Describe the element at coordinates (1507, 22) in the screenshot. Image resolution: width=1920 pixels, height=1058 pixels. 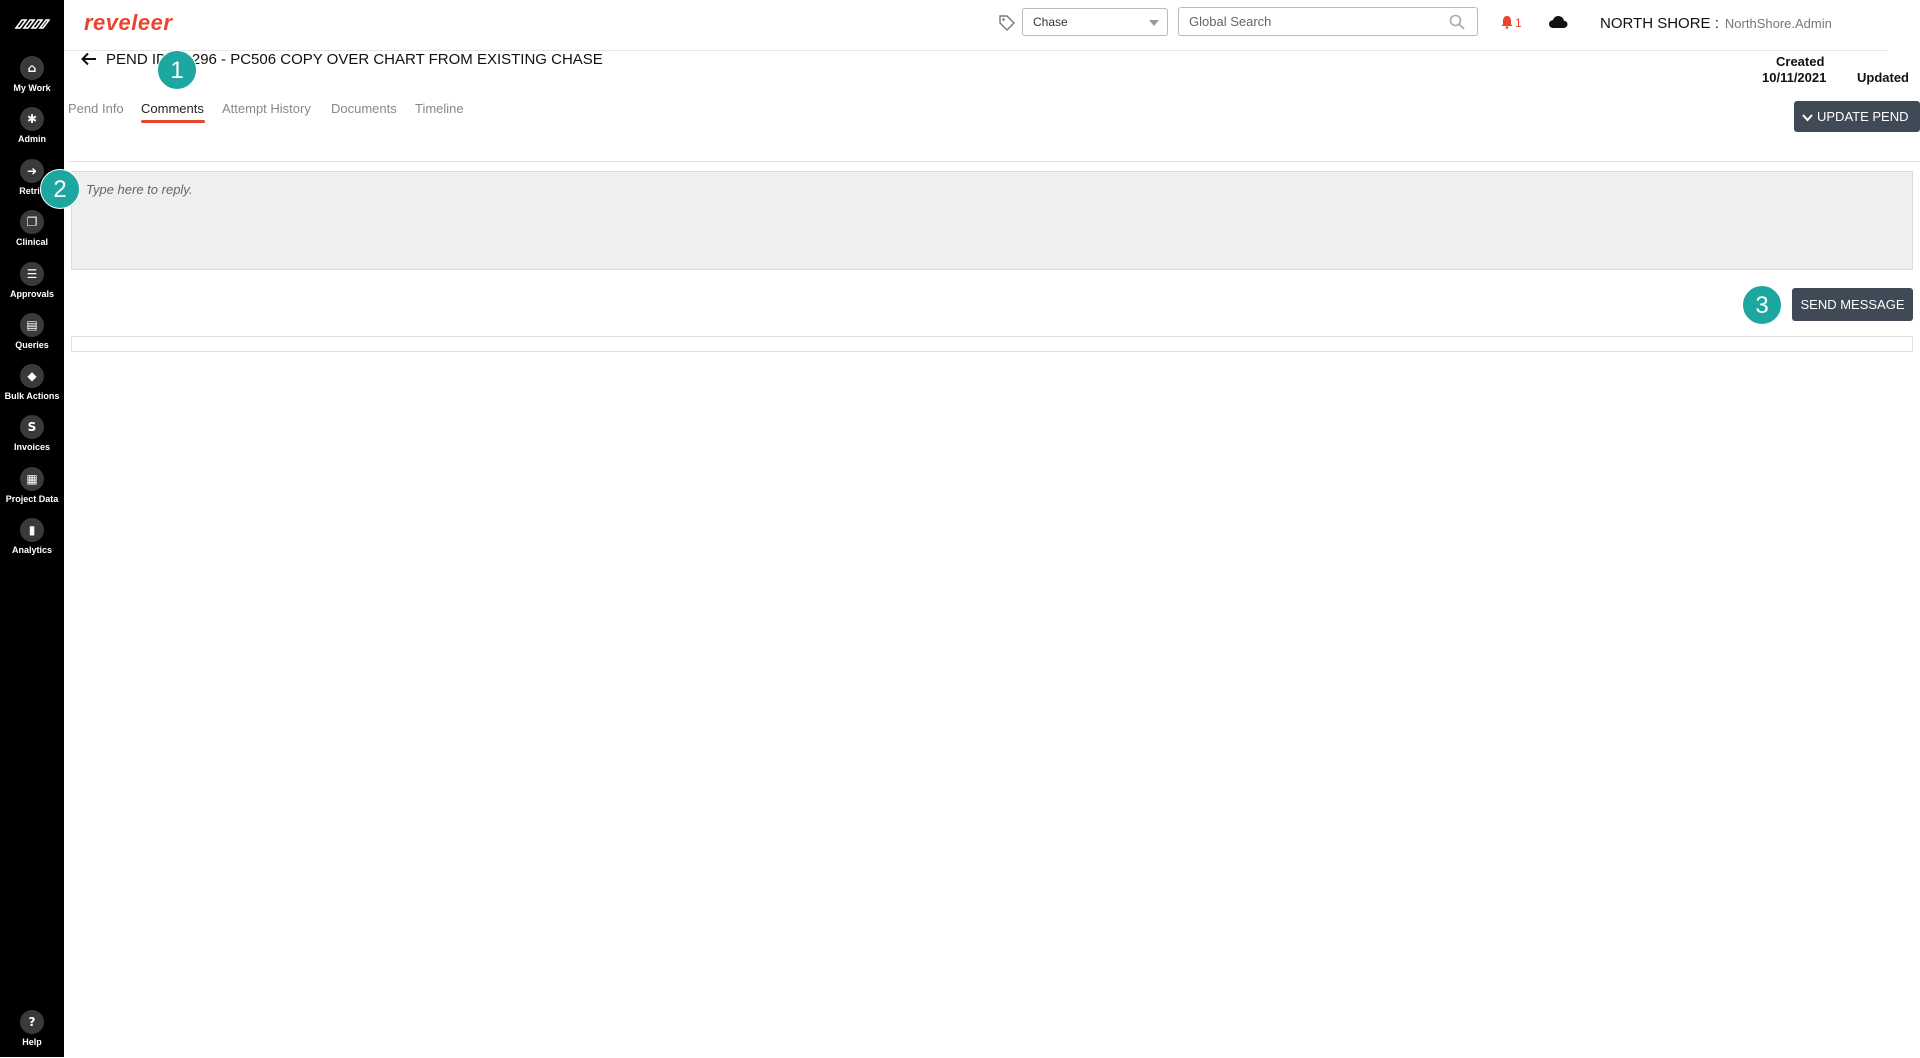
I see `bell-icon` at that location.